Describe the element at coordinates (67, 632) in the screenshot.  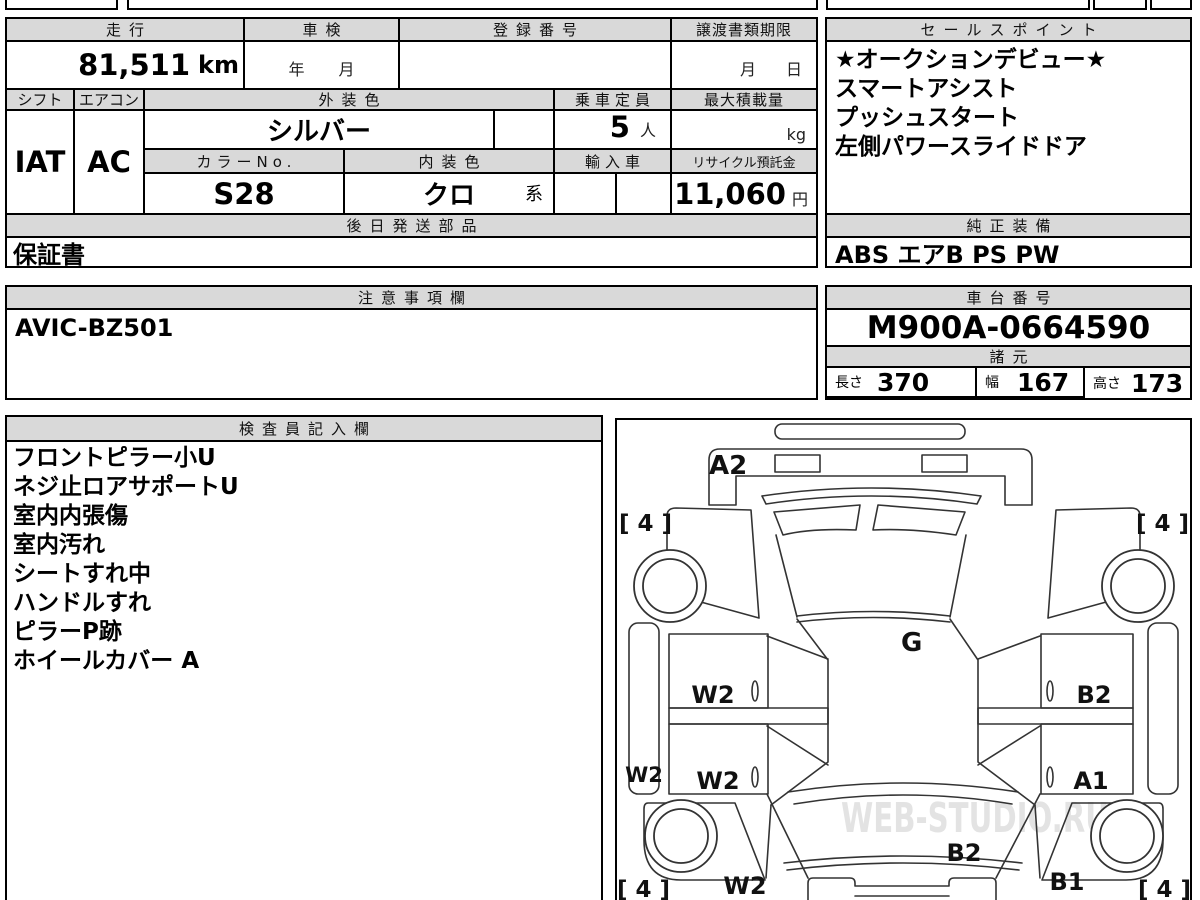
I see `inspector-note: ピラーP跡` at that location.